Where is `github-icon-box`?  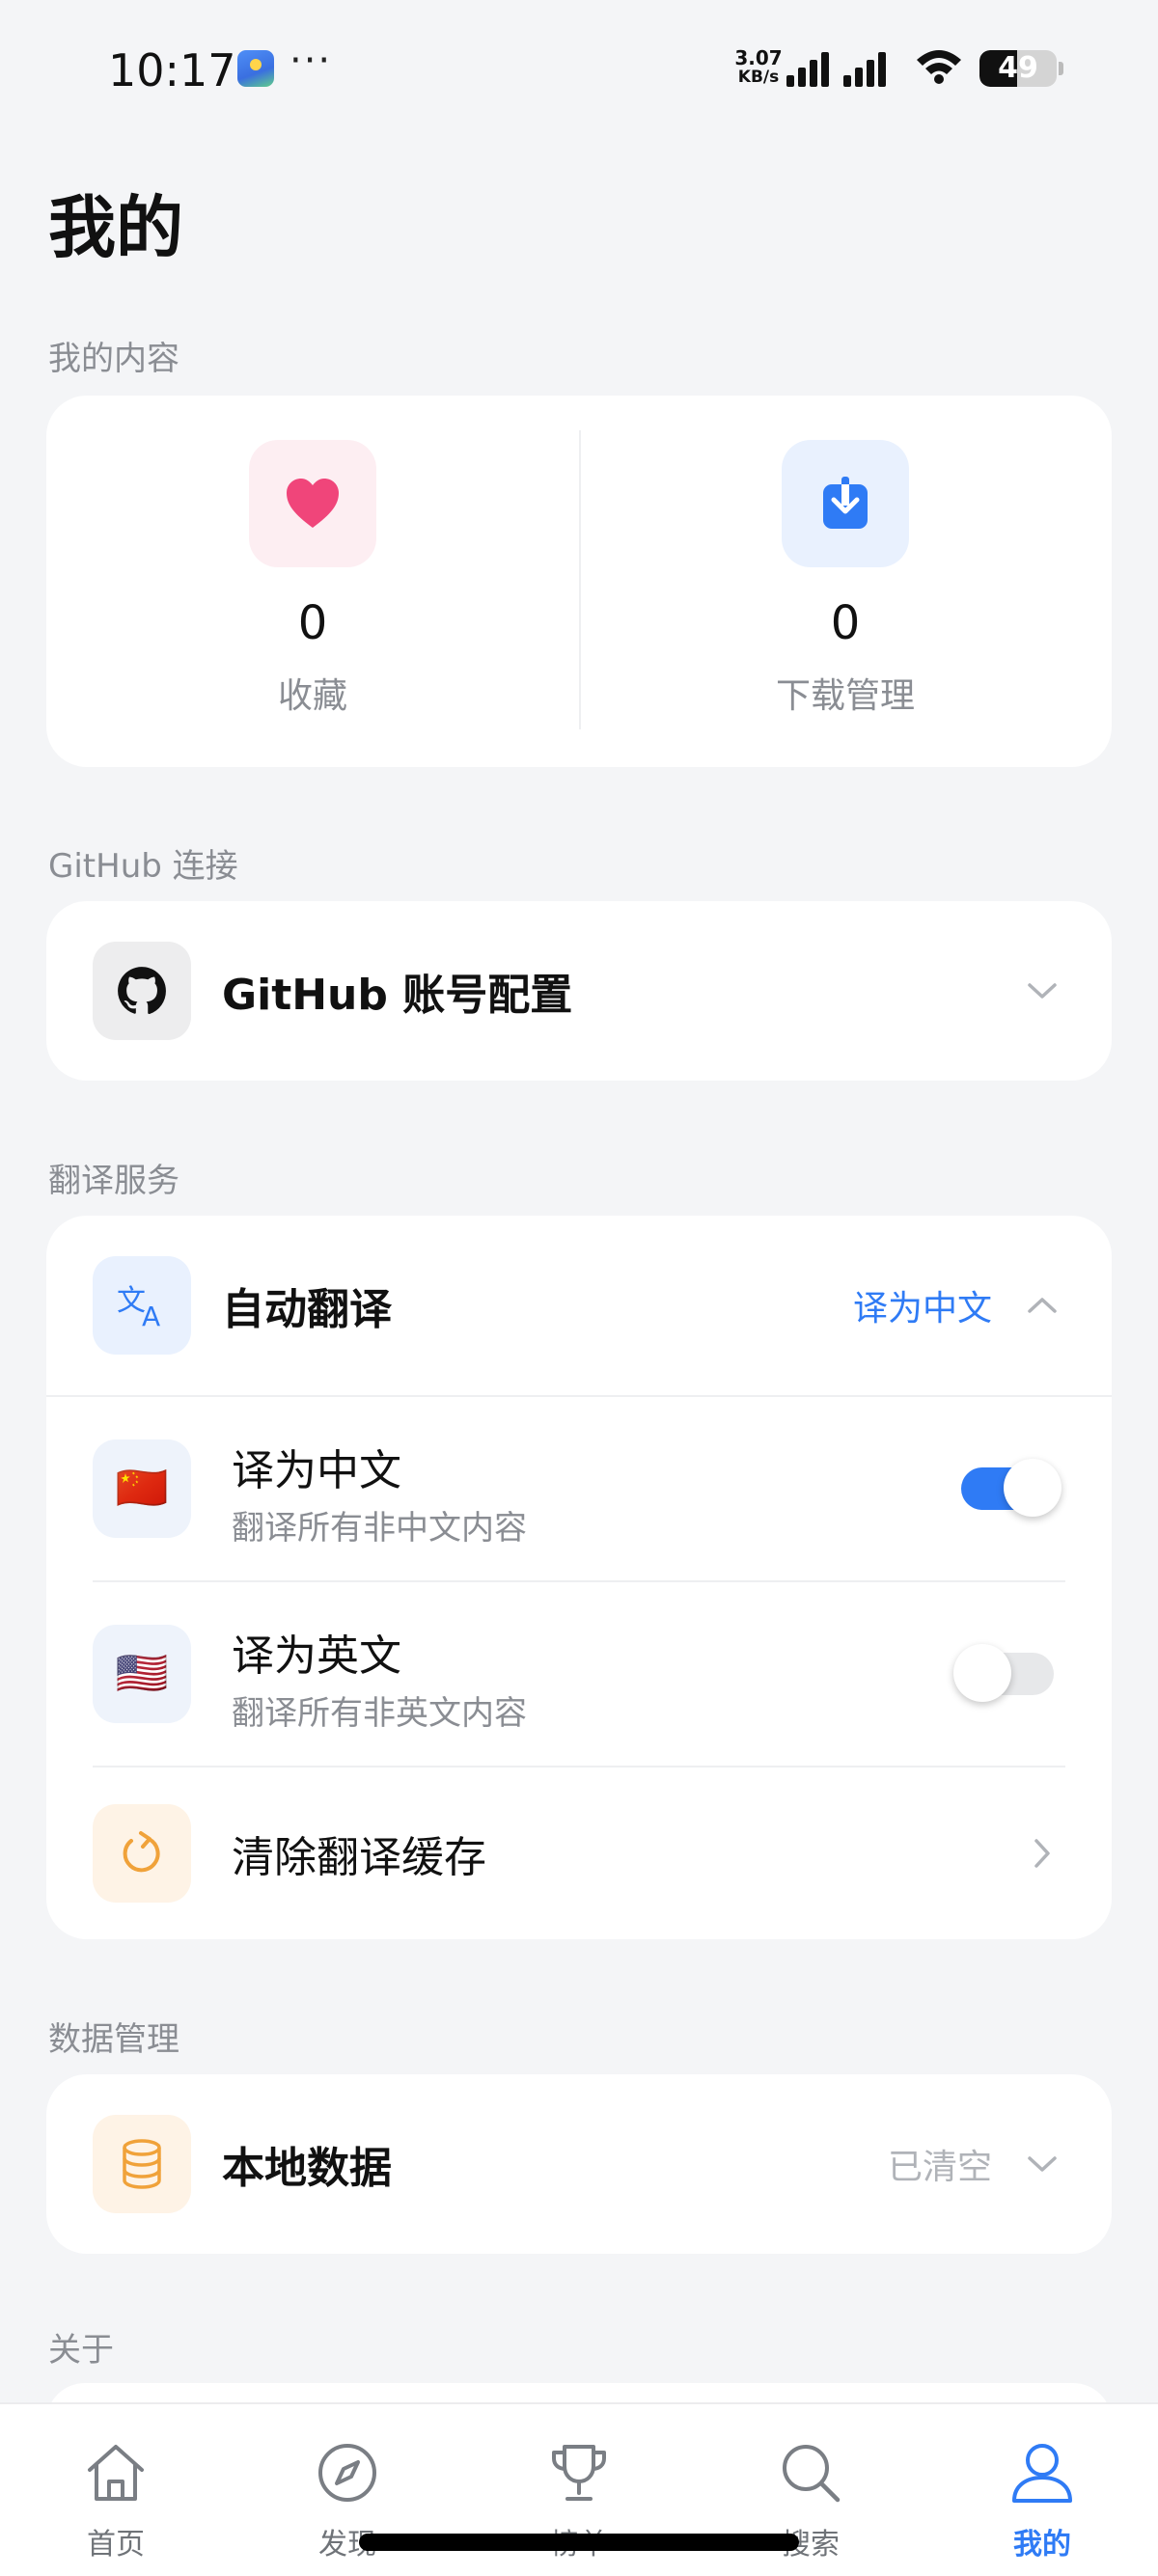 github-icon-box is located at coordinates (142, 991).